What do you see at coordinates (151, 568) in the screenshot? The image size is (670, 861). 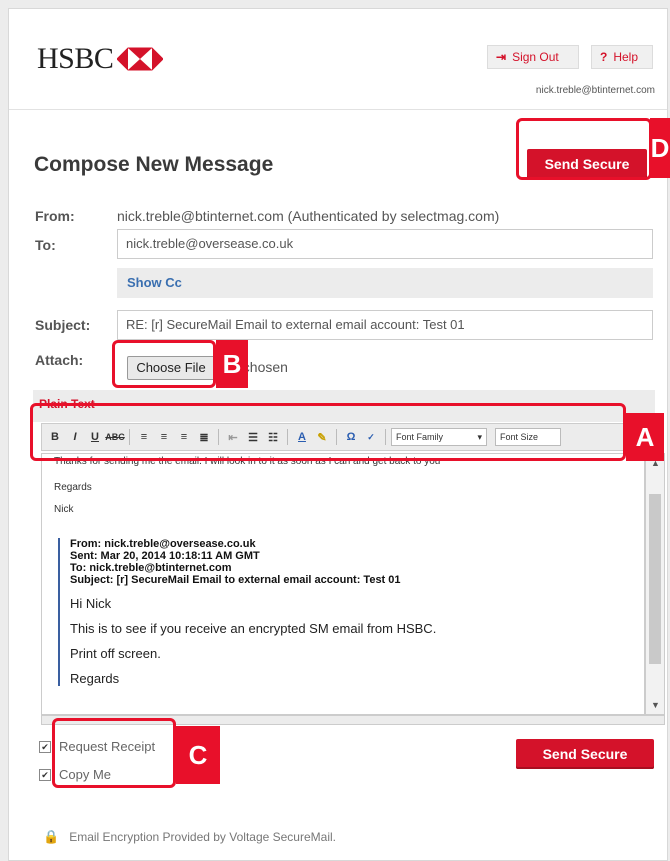 I see `quote-to: To: nick.treble@btinternet.com` at bounding box center [151, 568].